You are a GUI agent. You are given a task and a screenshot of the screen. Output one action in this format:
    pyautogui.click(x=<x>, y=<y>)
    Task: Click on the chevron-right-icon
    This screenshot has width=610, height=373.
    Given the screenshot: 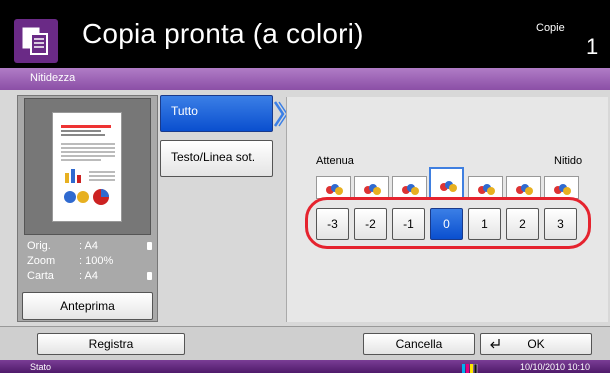 What is the action you would take?
    pyautogui.click(x=280, y=114)
    